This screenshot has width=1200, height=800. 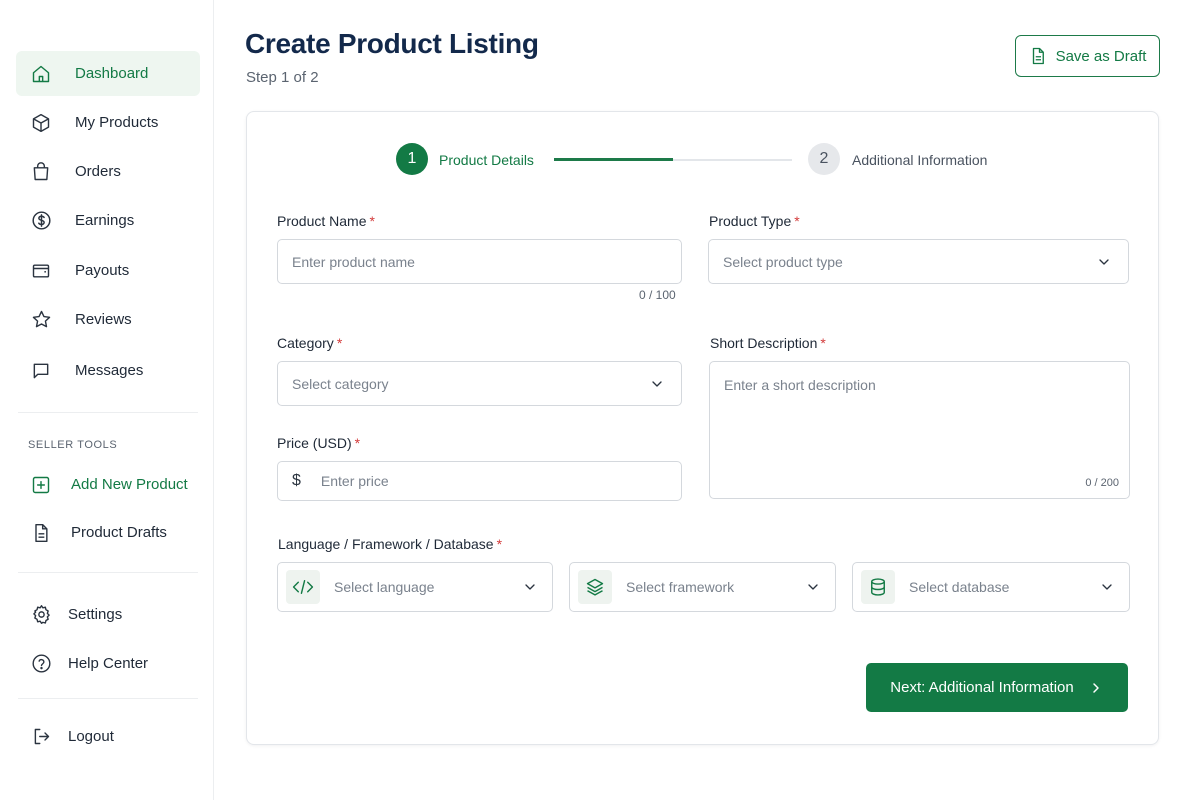 What do you see at coordinates (340, 383) in the screenshot?
I see `category-placeholder: Select category` at bounding box center [340, 383].